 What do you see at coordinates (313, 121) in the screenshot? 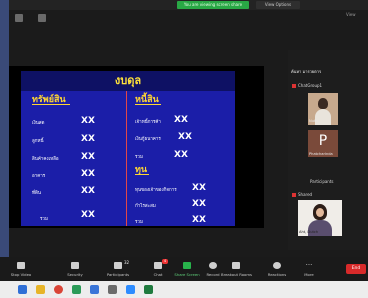
I see `tile-name: Nuth` at bounding box center [313, 121].